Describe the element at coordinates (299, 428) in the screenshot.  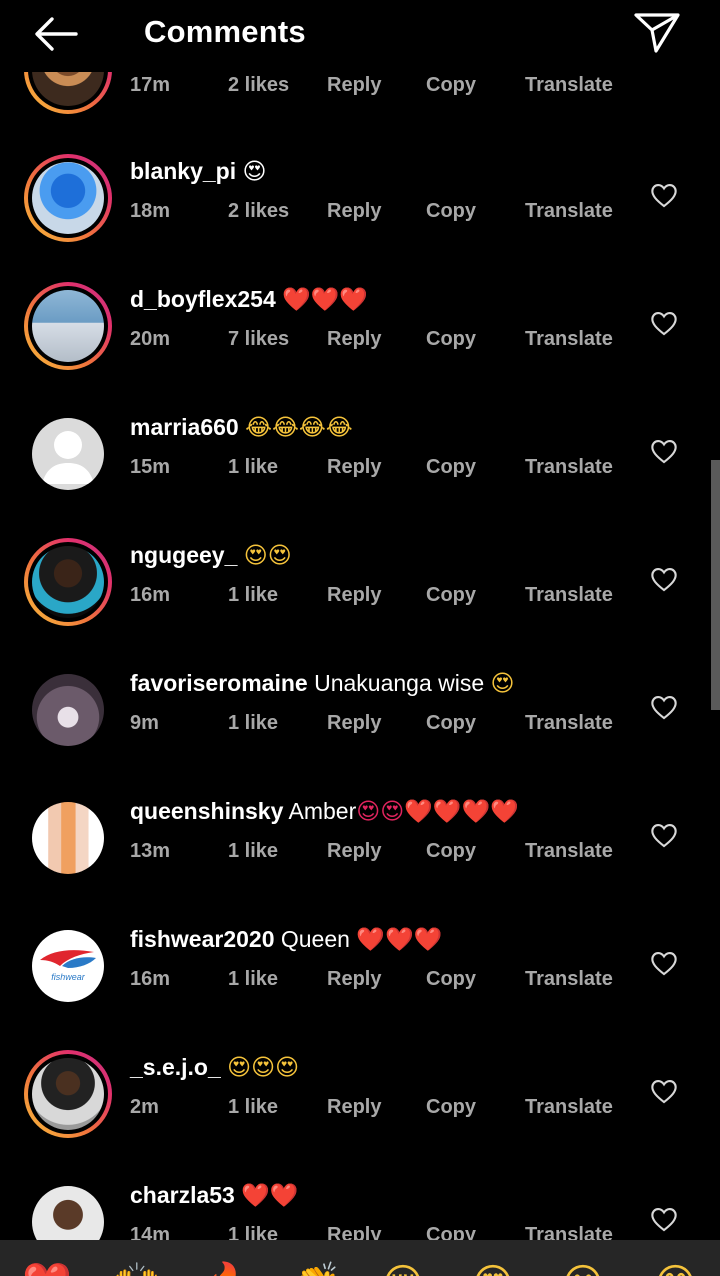
I see `comment-emoji: 😂😂😂😂` at that location.